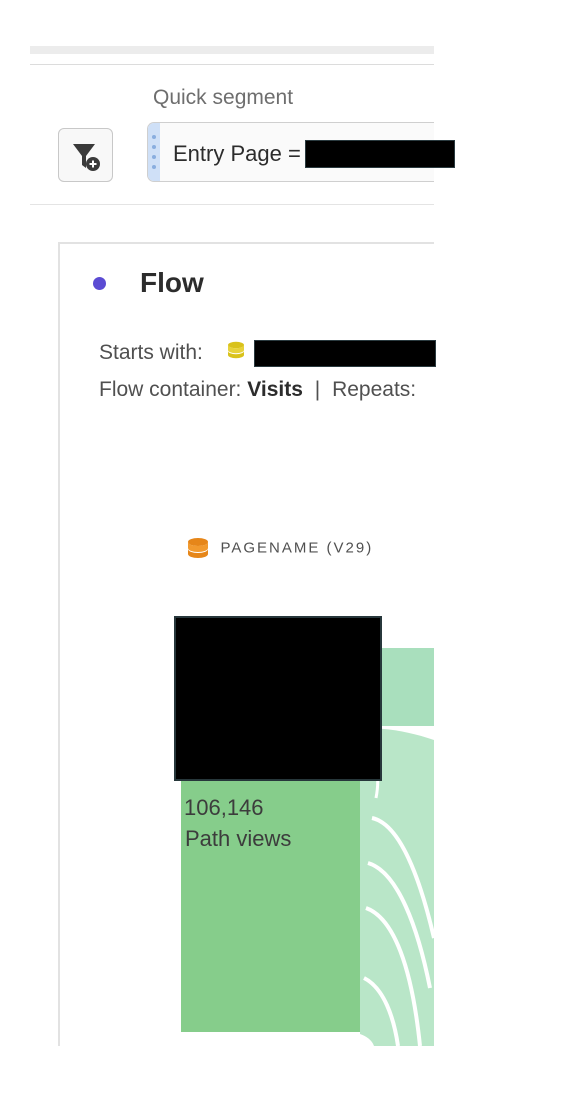 The height and width of the screenshot is (1094, 564). I want to click on drag-handle, so click(154, 152).